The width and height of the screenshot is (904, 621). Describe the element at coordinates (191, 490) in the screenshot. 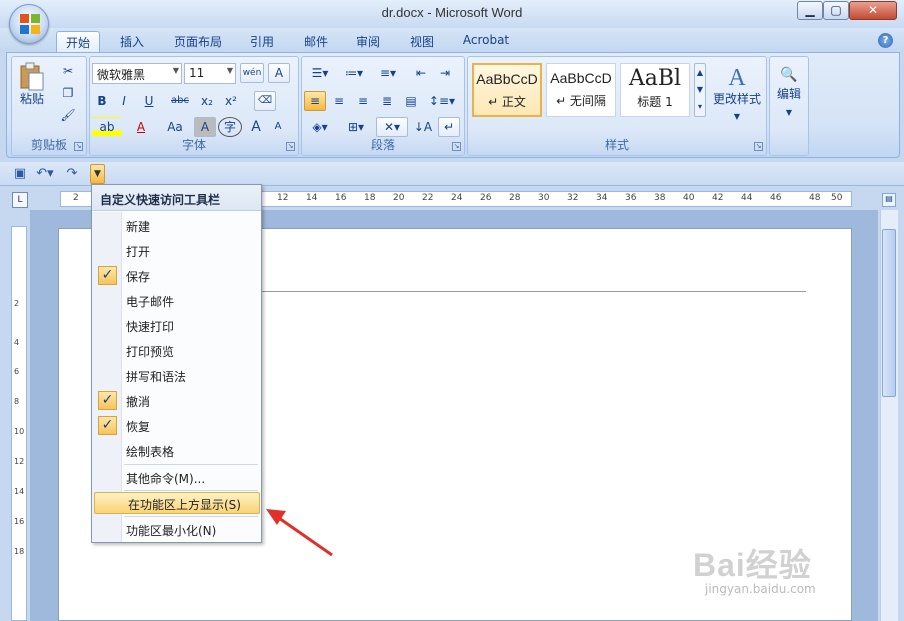

I see `menu-separator` at that location.